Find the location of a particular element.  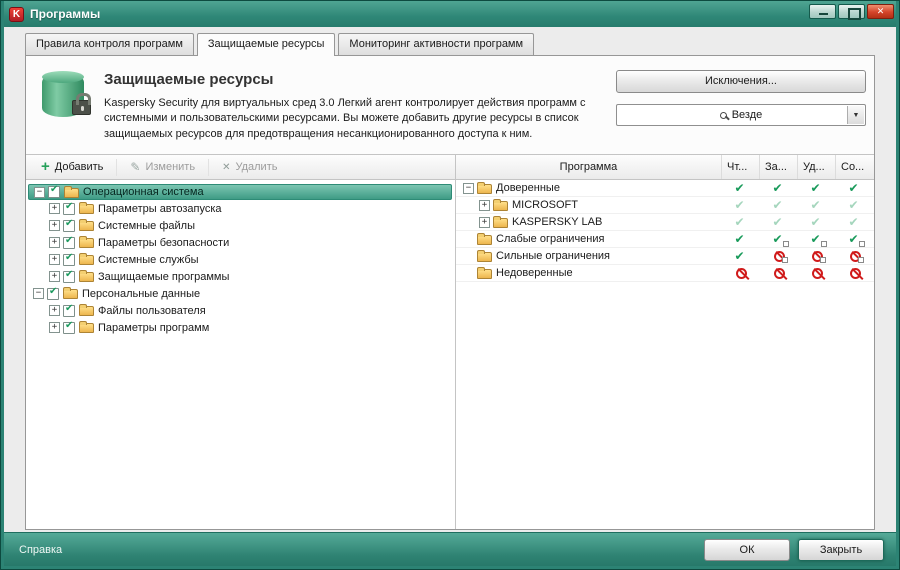

add-button: Добавить is located at coordinates (75, 167).